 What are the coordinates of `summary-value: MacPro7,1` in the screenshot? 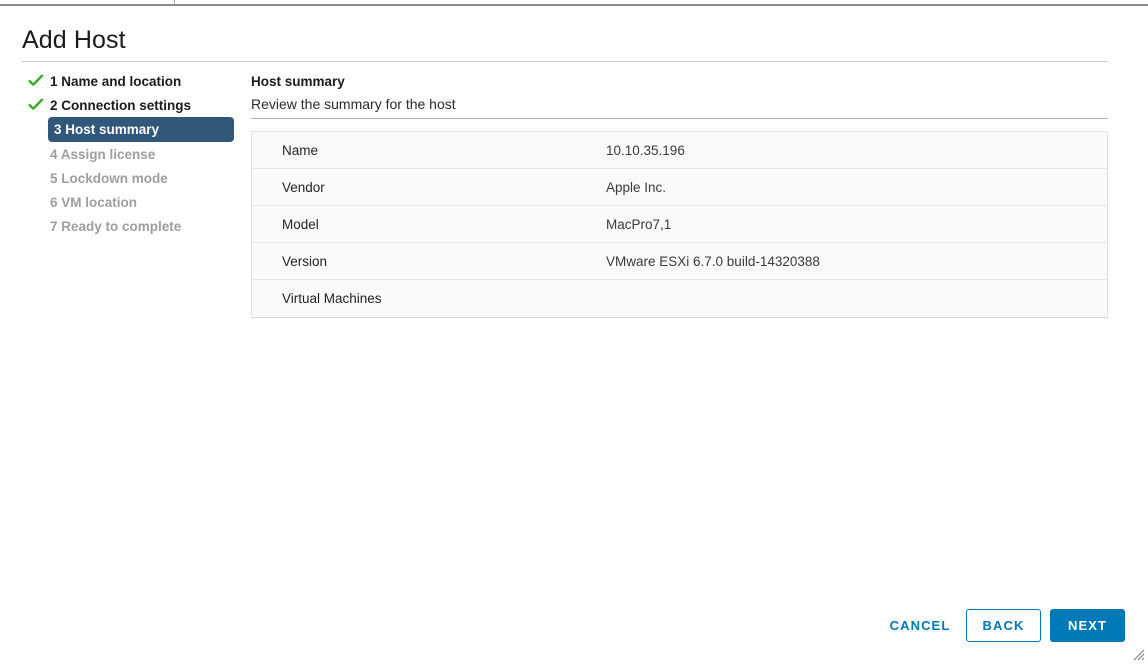 It's located at (639, 224).